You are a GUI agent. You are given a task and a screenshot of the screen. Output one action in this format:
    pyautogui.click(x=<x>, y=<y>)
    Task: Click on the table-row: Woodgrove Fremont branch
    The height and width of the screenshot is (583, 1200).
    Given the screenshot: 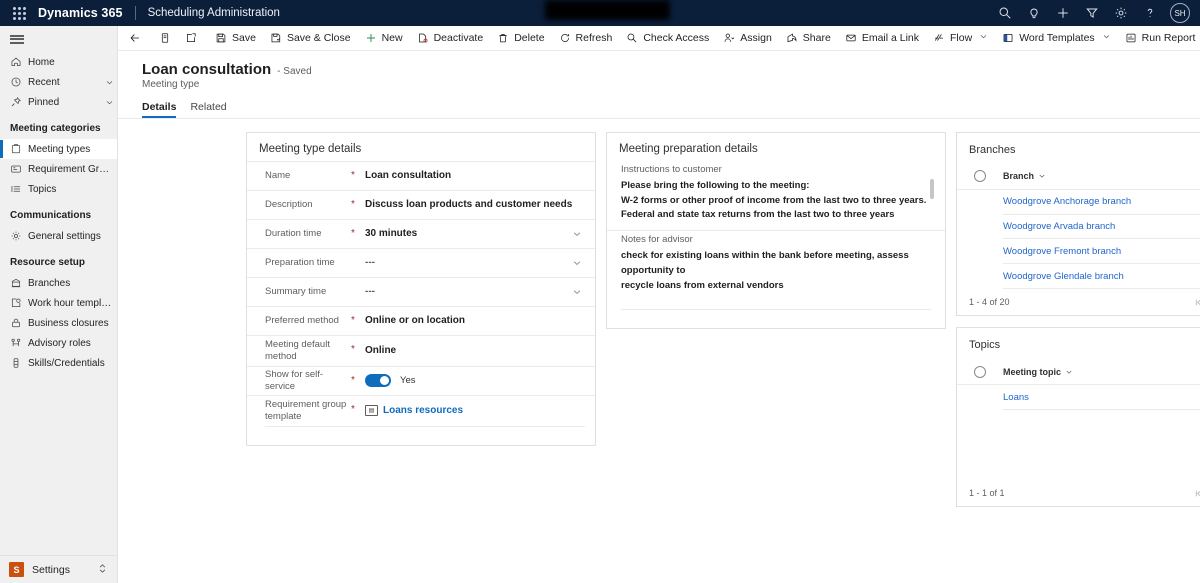 What is the action you would take?
    pyautogui.click(x=1078, y=252)
    